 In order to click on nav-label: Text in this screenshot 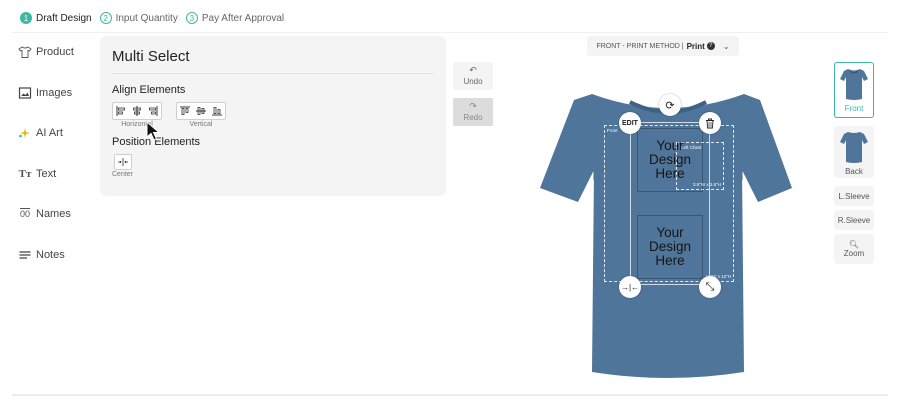, I will do `click(46, 173)`.